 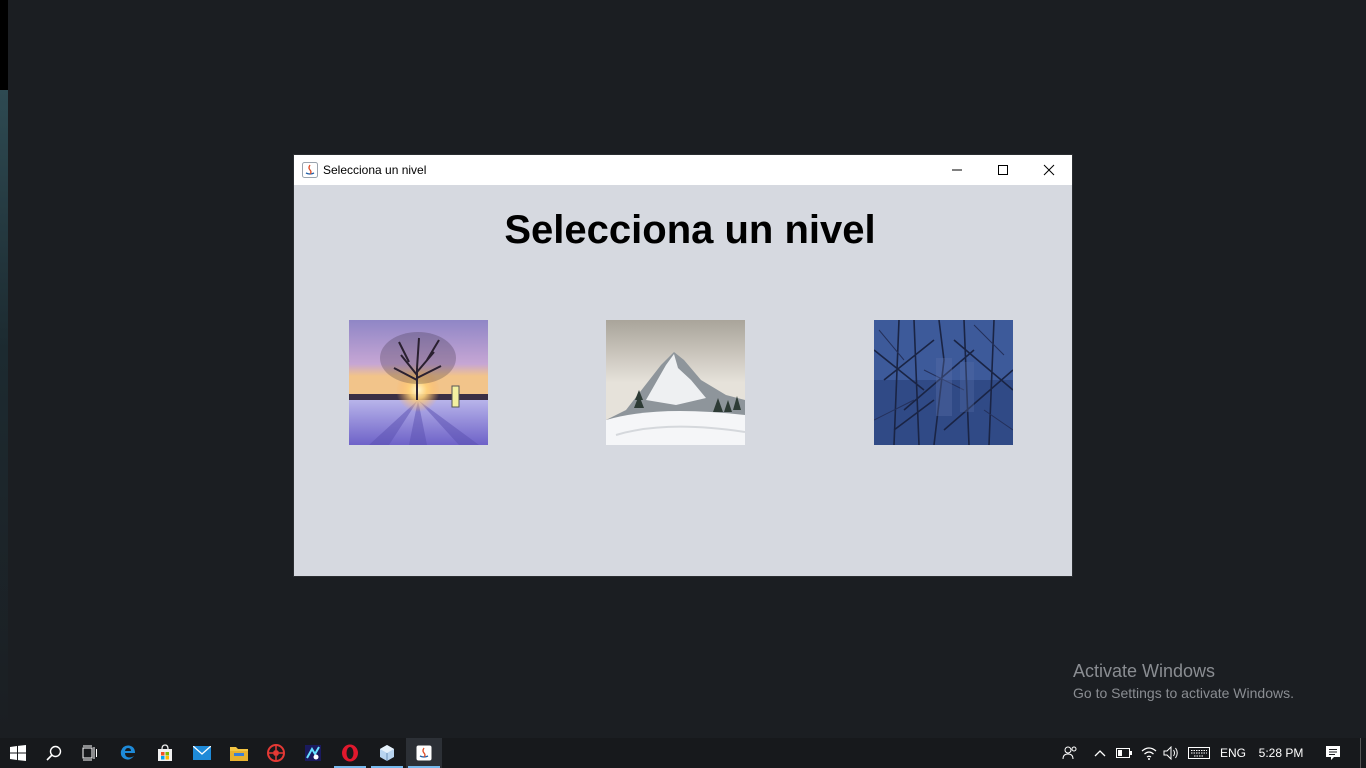 What do you see at coordinates (690, 230) in the screenshot?
I see `page-title: Selecciona un nivel` at bounding box center [690, 230].